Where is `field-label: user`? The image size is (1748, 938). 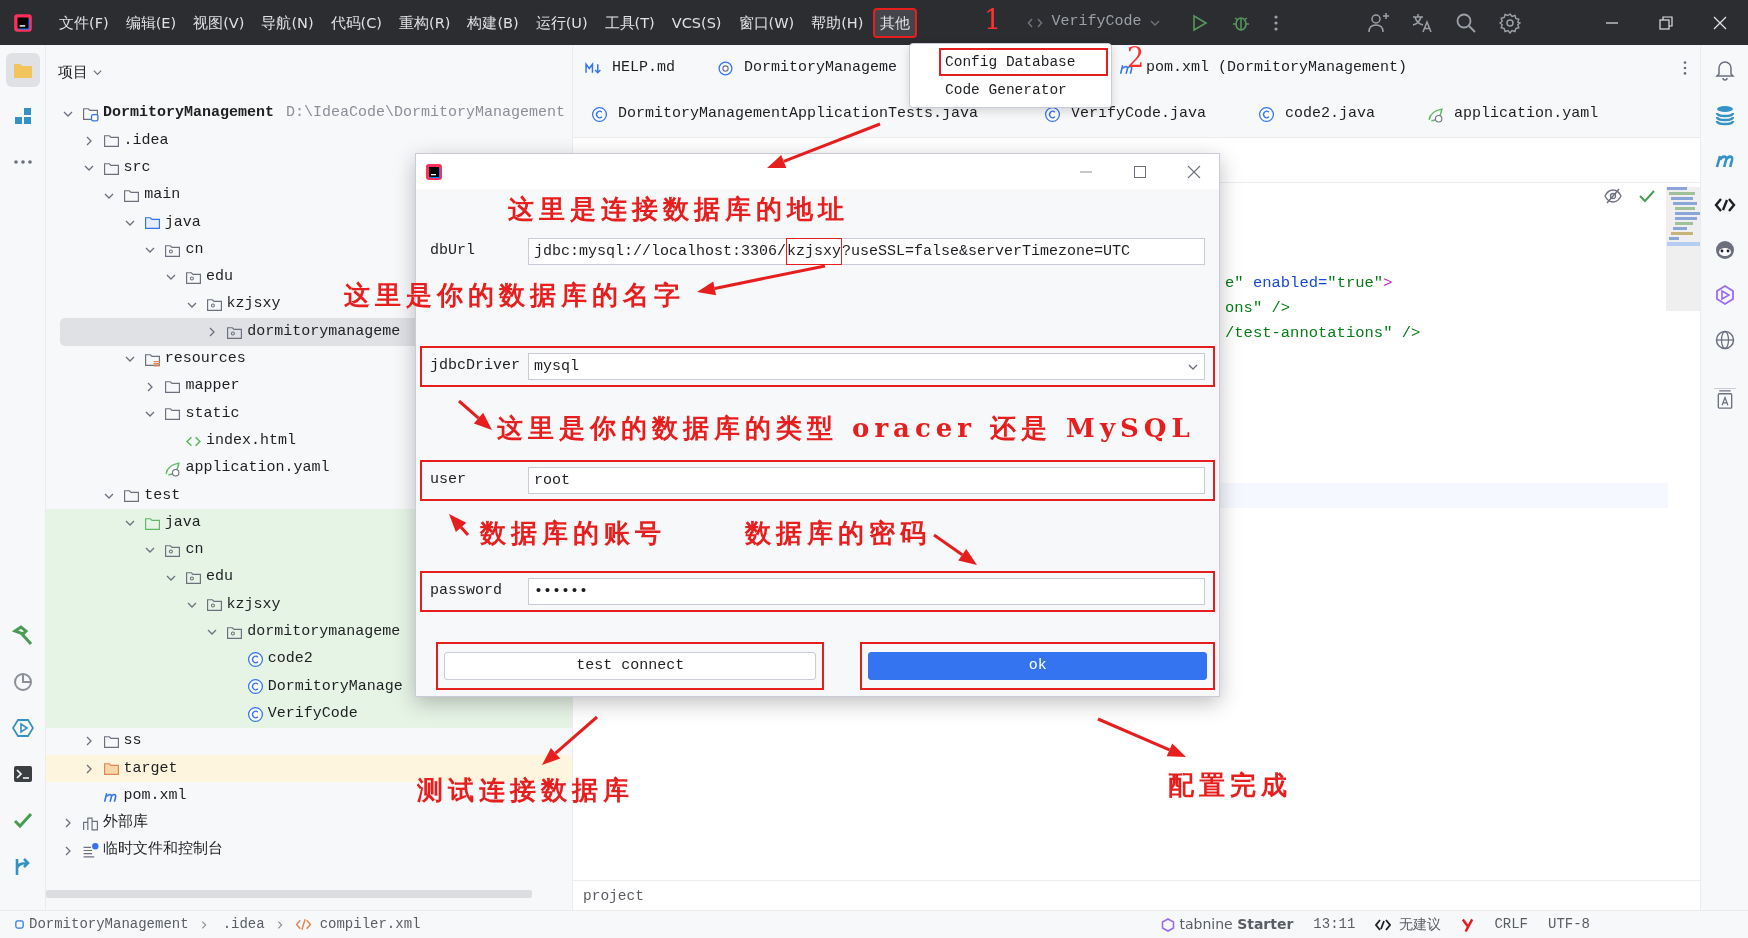
field-label: user is located at coordinates (448, 480).